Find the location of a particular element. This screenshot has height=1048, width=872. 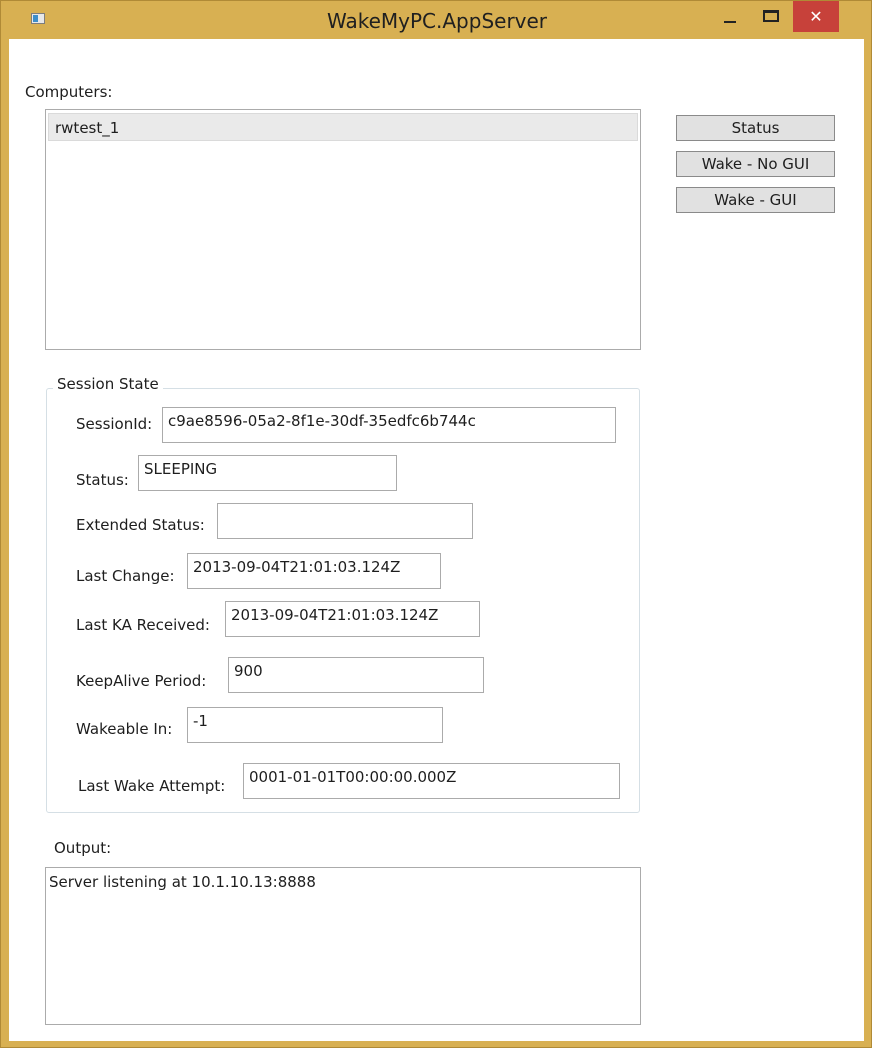

last-wake-attempt-field: 0001-01-01T00:00:00.000Z is located at coordinates (431, 781).